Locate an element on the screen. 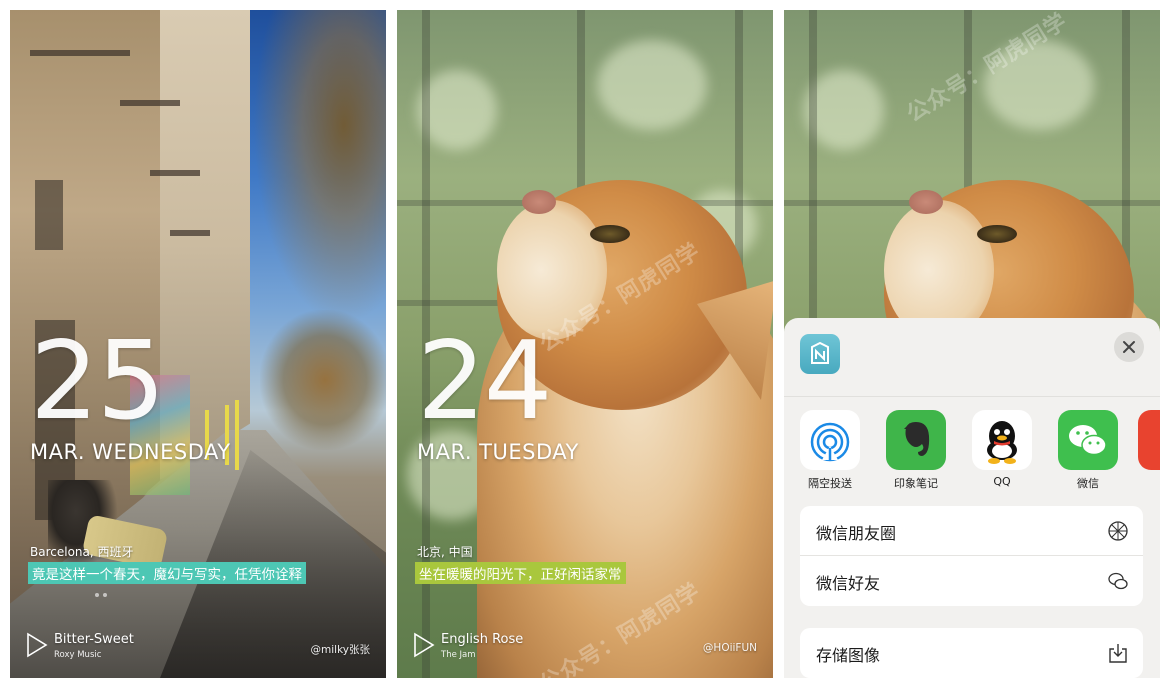  evernote-icon is located at coordinates (916, 440).